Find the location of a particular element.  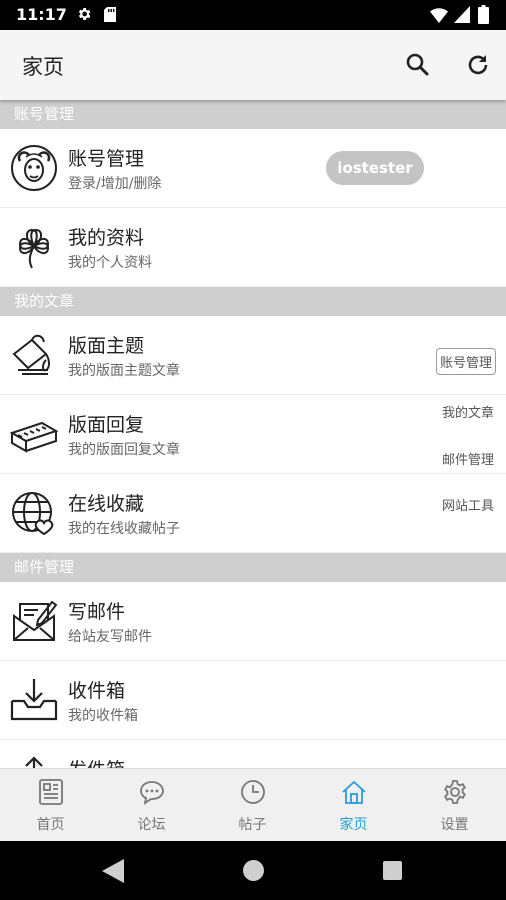

recent-apps-button is located at coordinates (392, 870).